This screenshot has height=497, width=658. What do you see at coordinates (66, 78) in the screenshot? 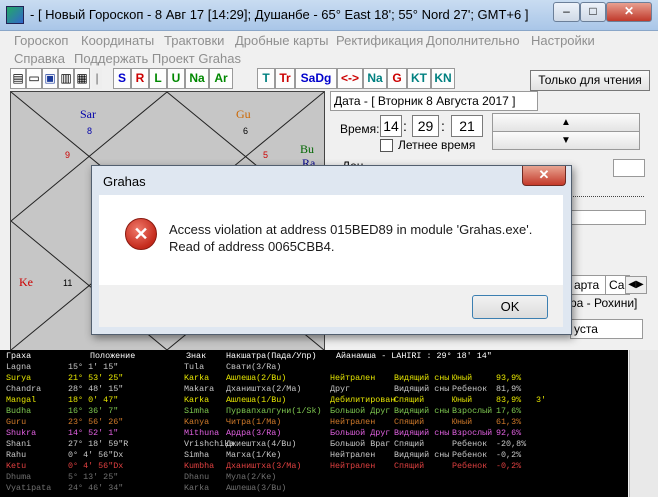
I see `print-icon: ▥` at bounding box center [66, 78].